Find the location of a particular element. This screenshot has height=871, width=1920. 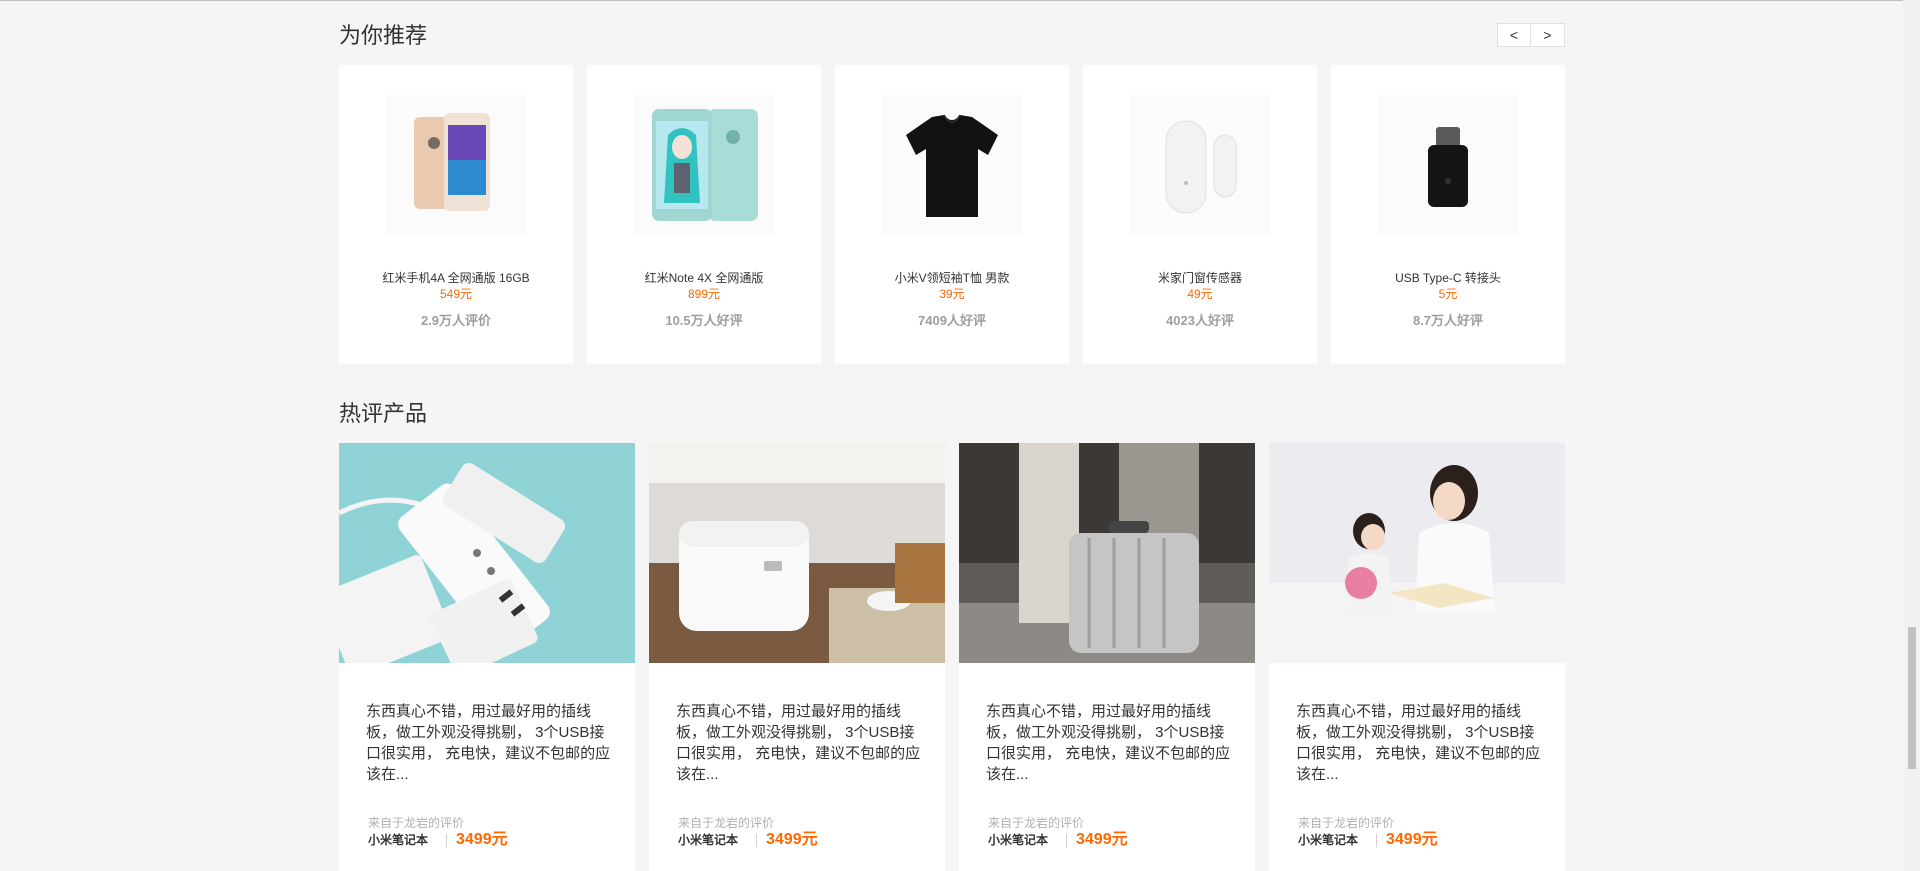

product-price: 49元 is located at coordinates (1200, 294).